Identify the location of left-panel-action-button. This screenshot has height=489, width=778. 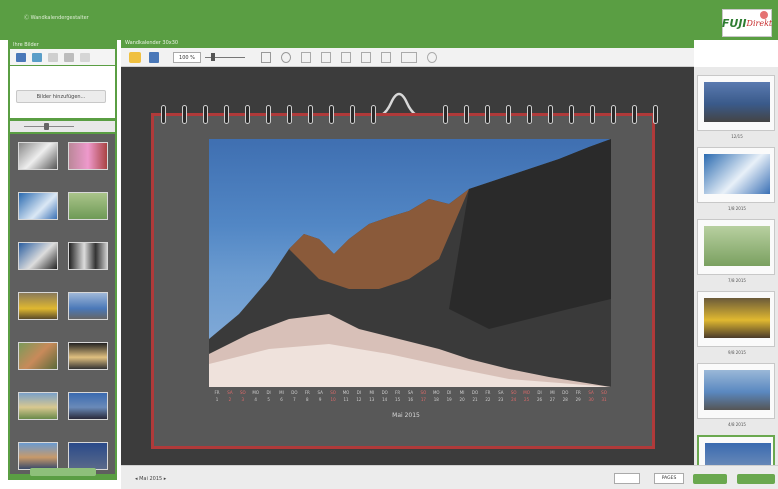
(63, 472).